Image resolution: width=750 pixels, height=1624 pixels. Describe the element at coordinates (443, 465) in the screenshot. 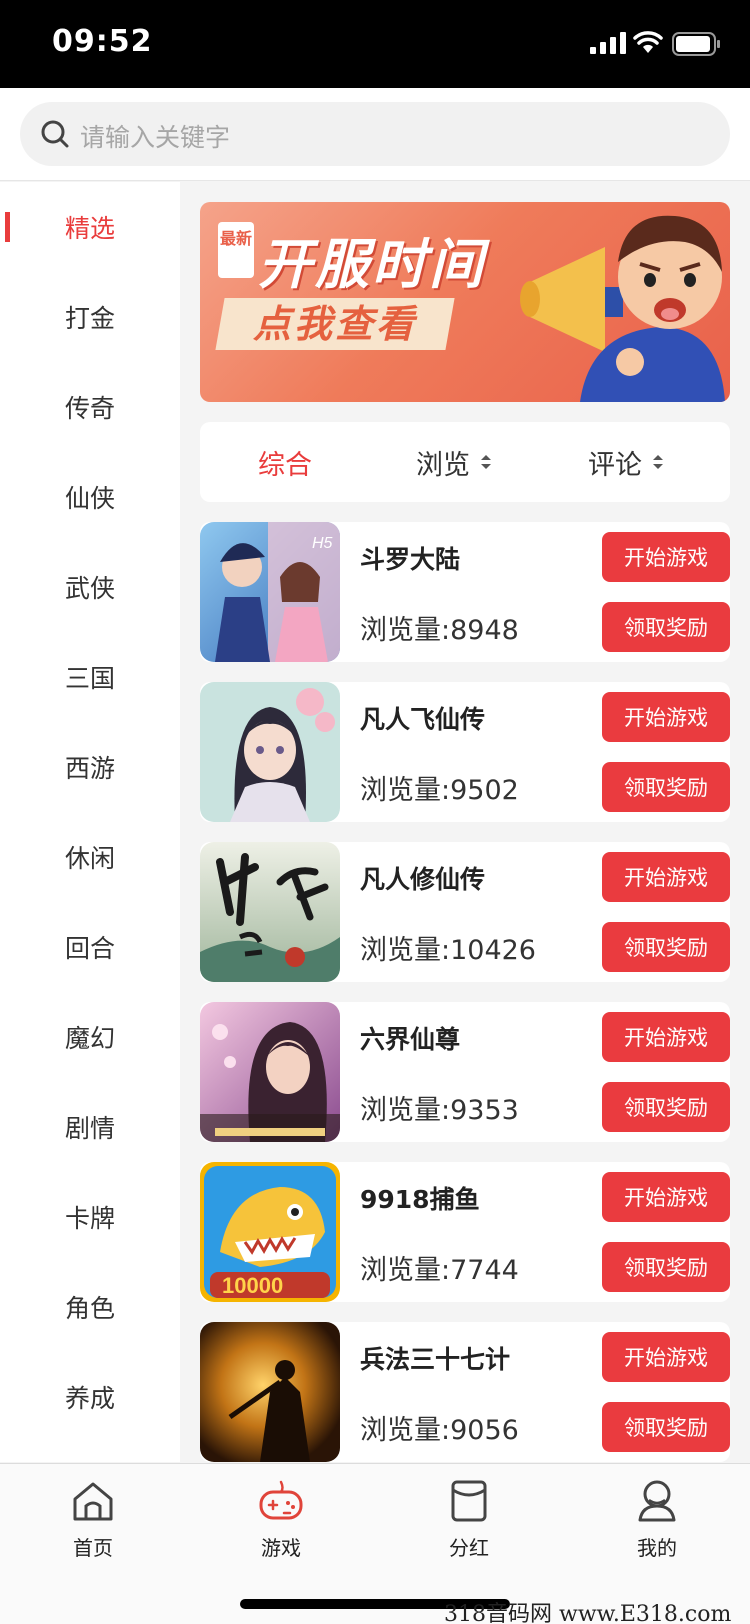

I see `sort-label: 浏览` at that location.